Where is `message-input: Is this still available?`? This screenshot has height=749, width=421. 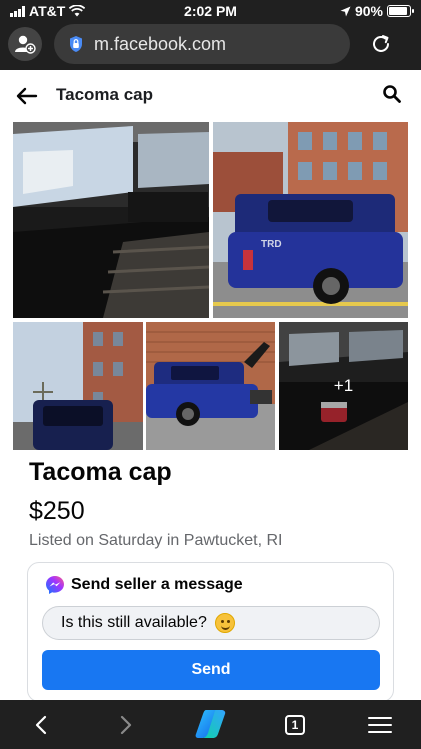
message-input: Is this still available? is located at coordinates (211, 623).